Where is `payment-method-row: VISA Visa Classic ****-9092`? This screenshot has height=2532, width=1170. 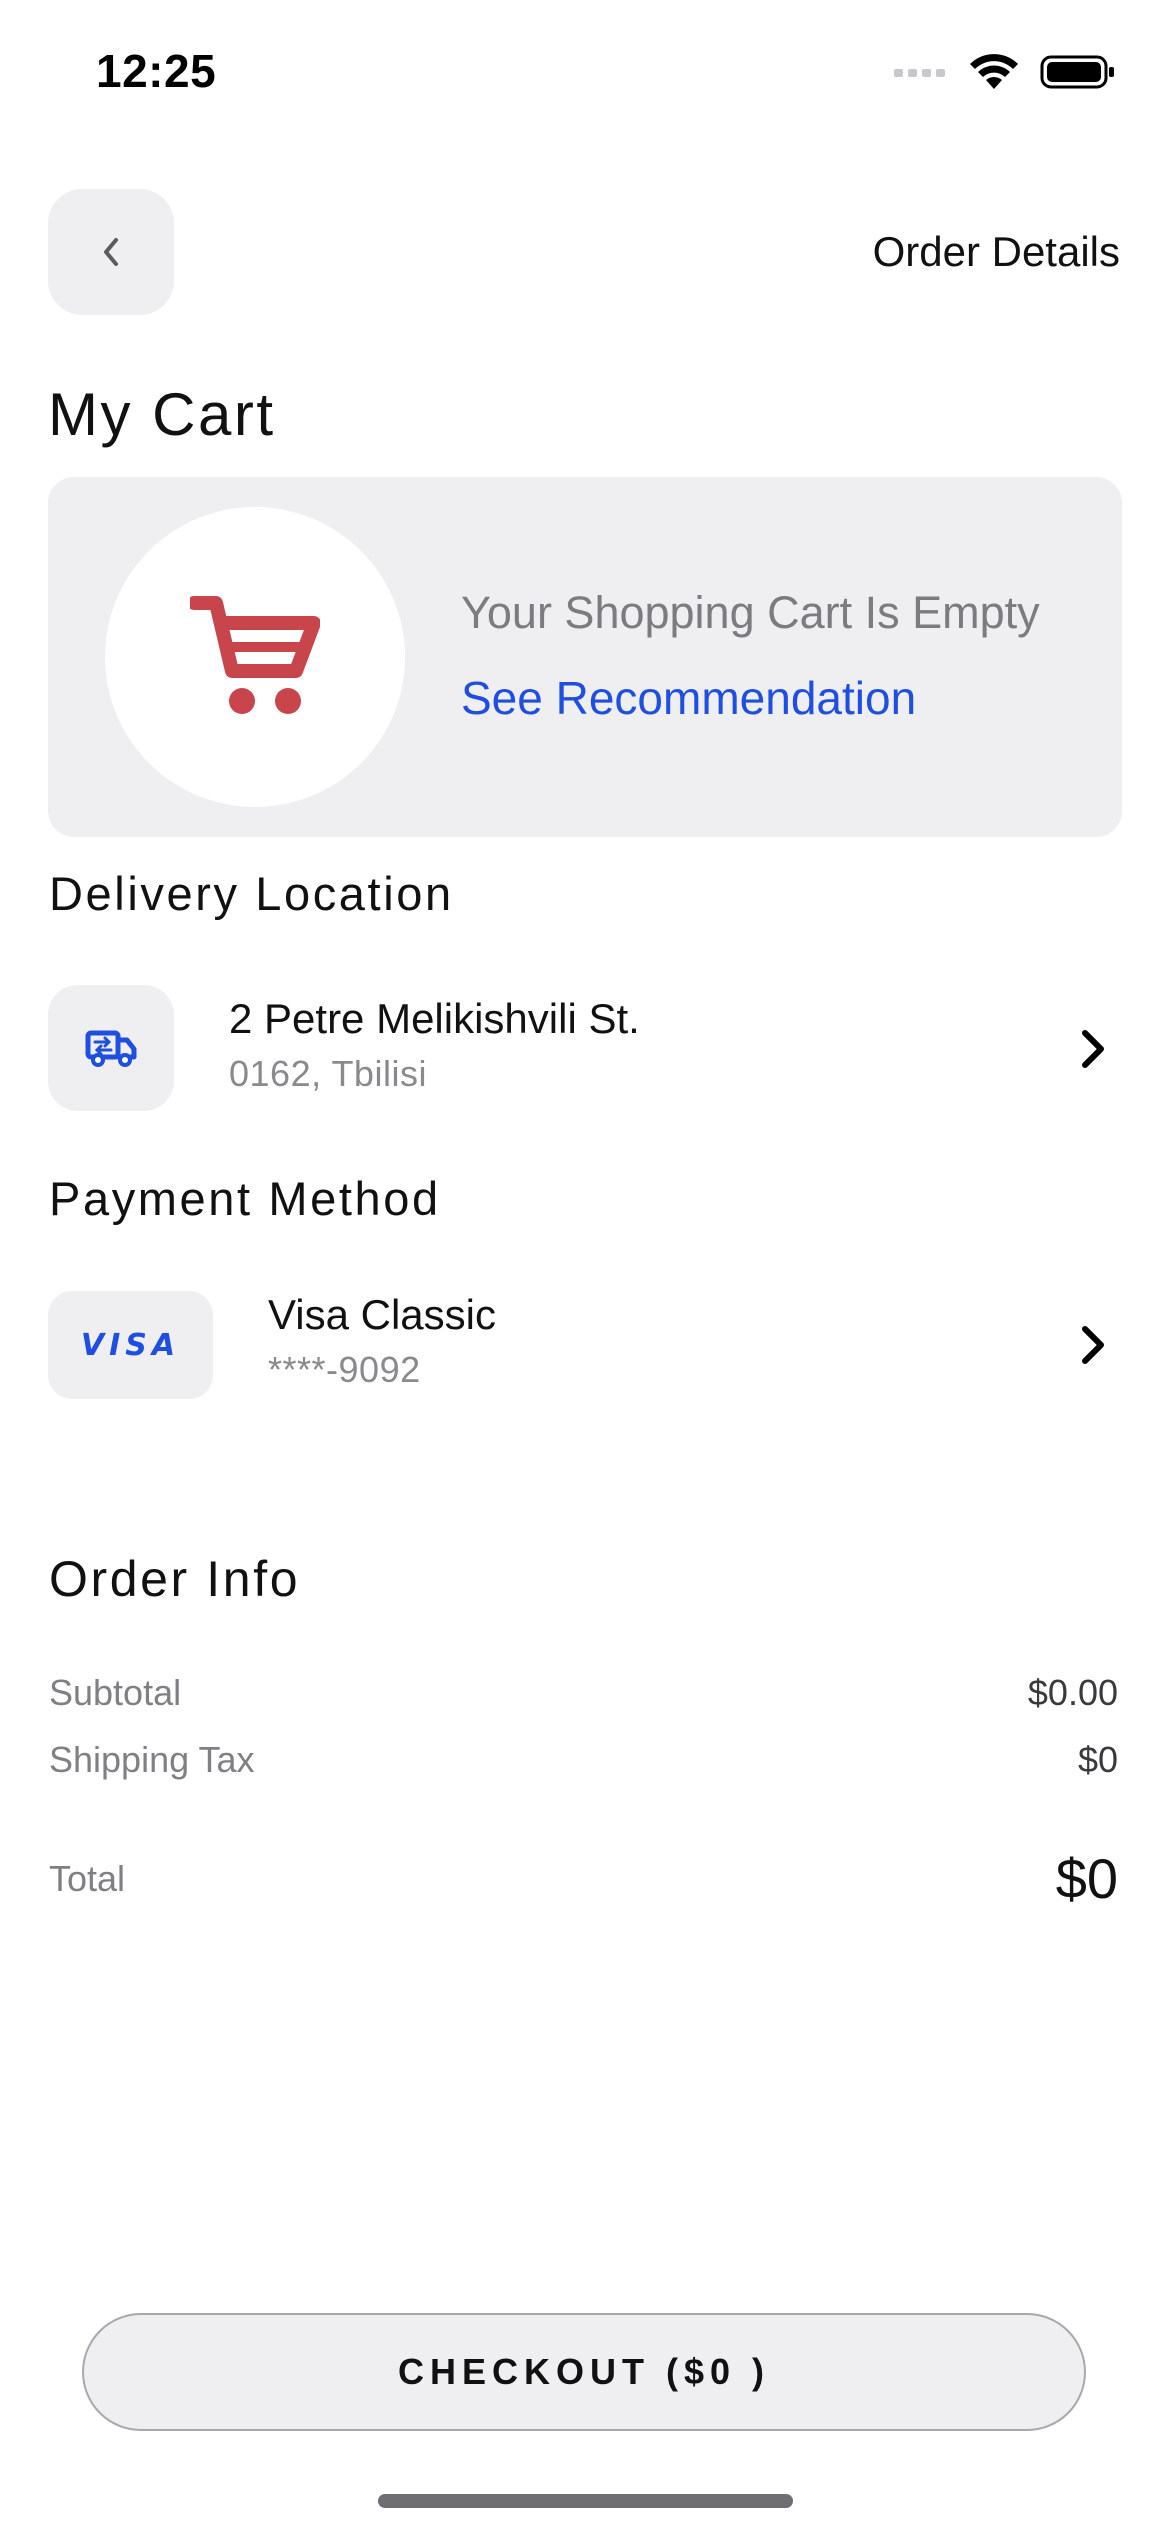 payment-method-row: VISA Visa Classic ****-9092 is located at coordinates (585, 1345).